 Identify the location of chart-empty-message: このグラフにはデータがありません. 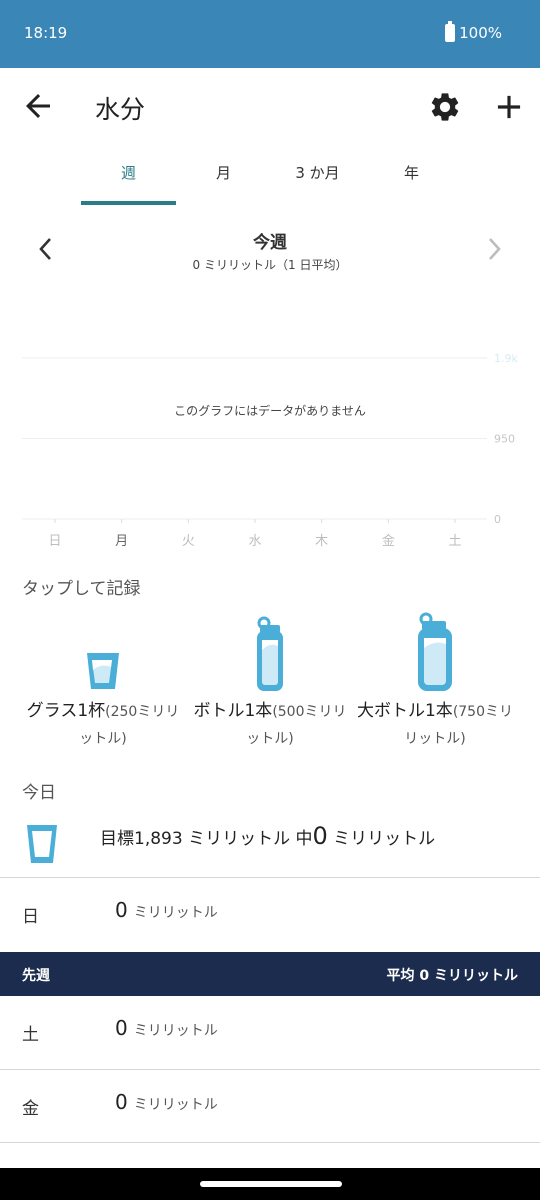
(270, 410).